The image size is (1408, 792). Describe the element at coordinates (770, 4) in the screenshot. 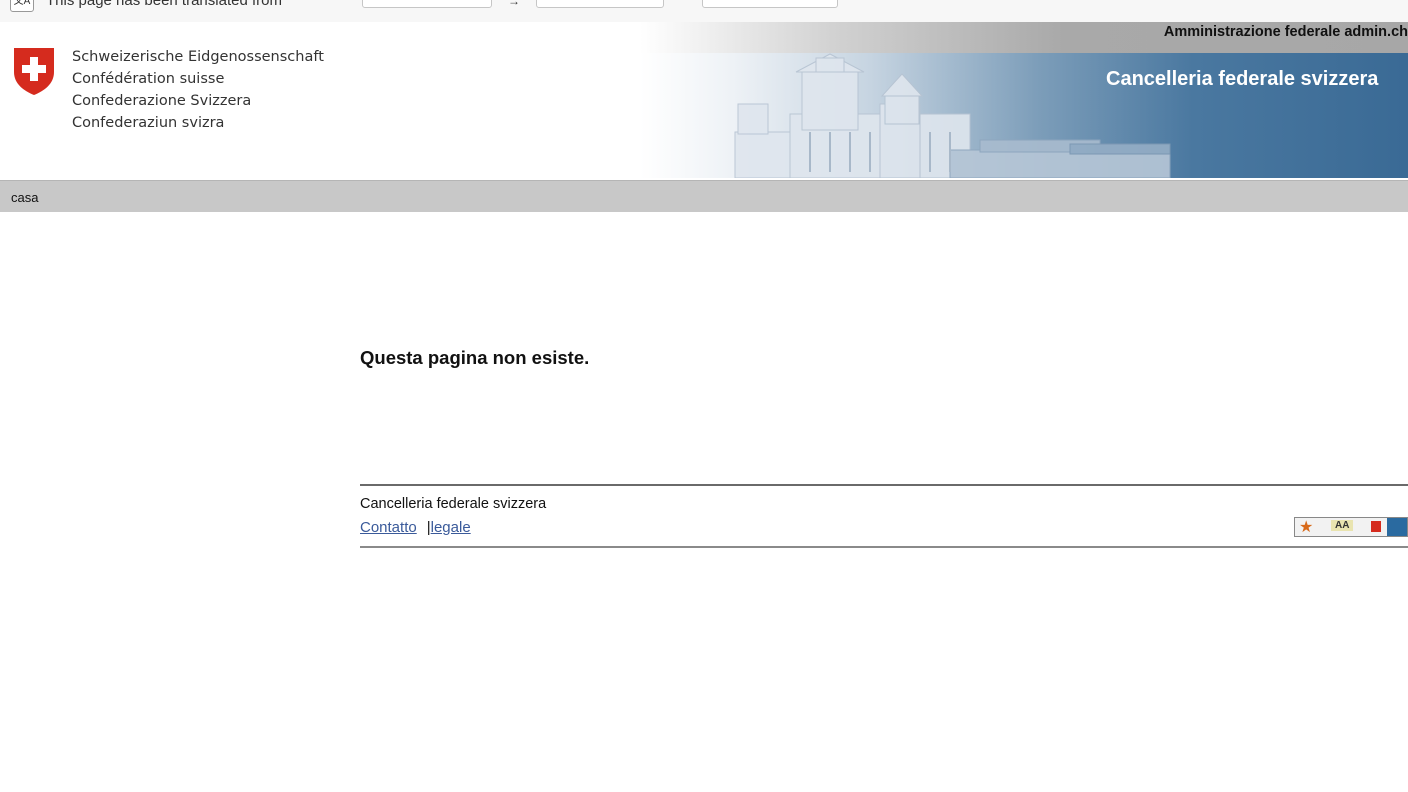

I see `translate-options-button` at that location.